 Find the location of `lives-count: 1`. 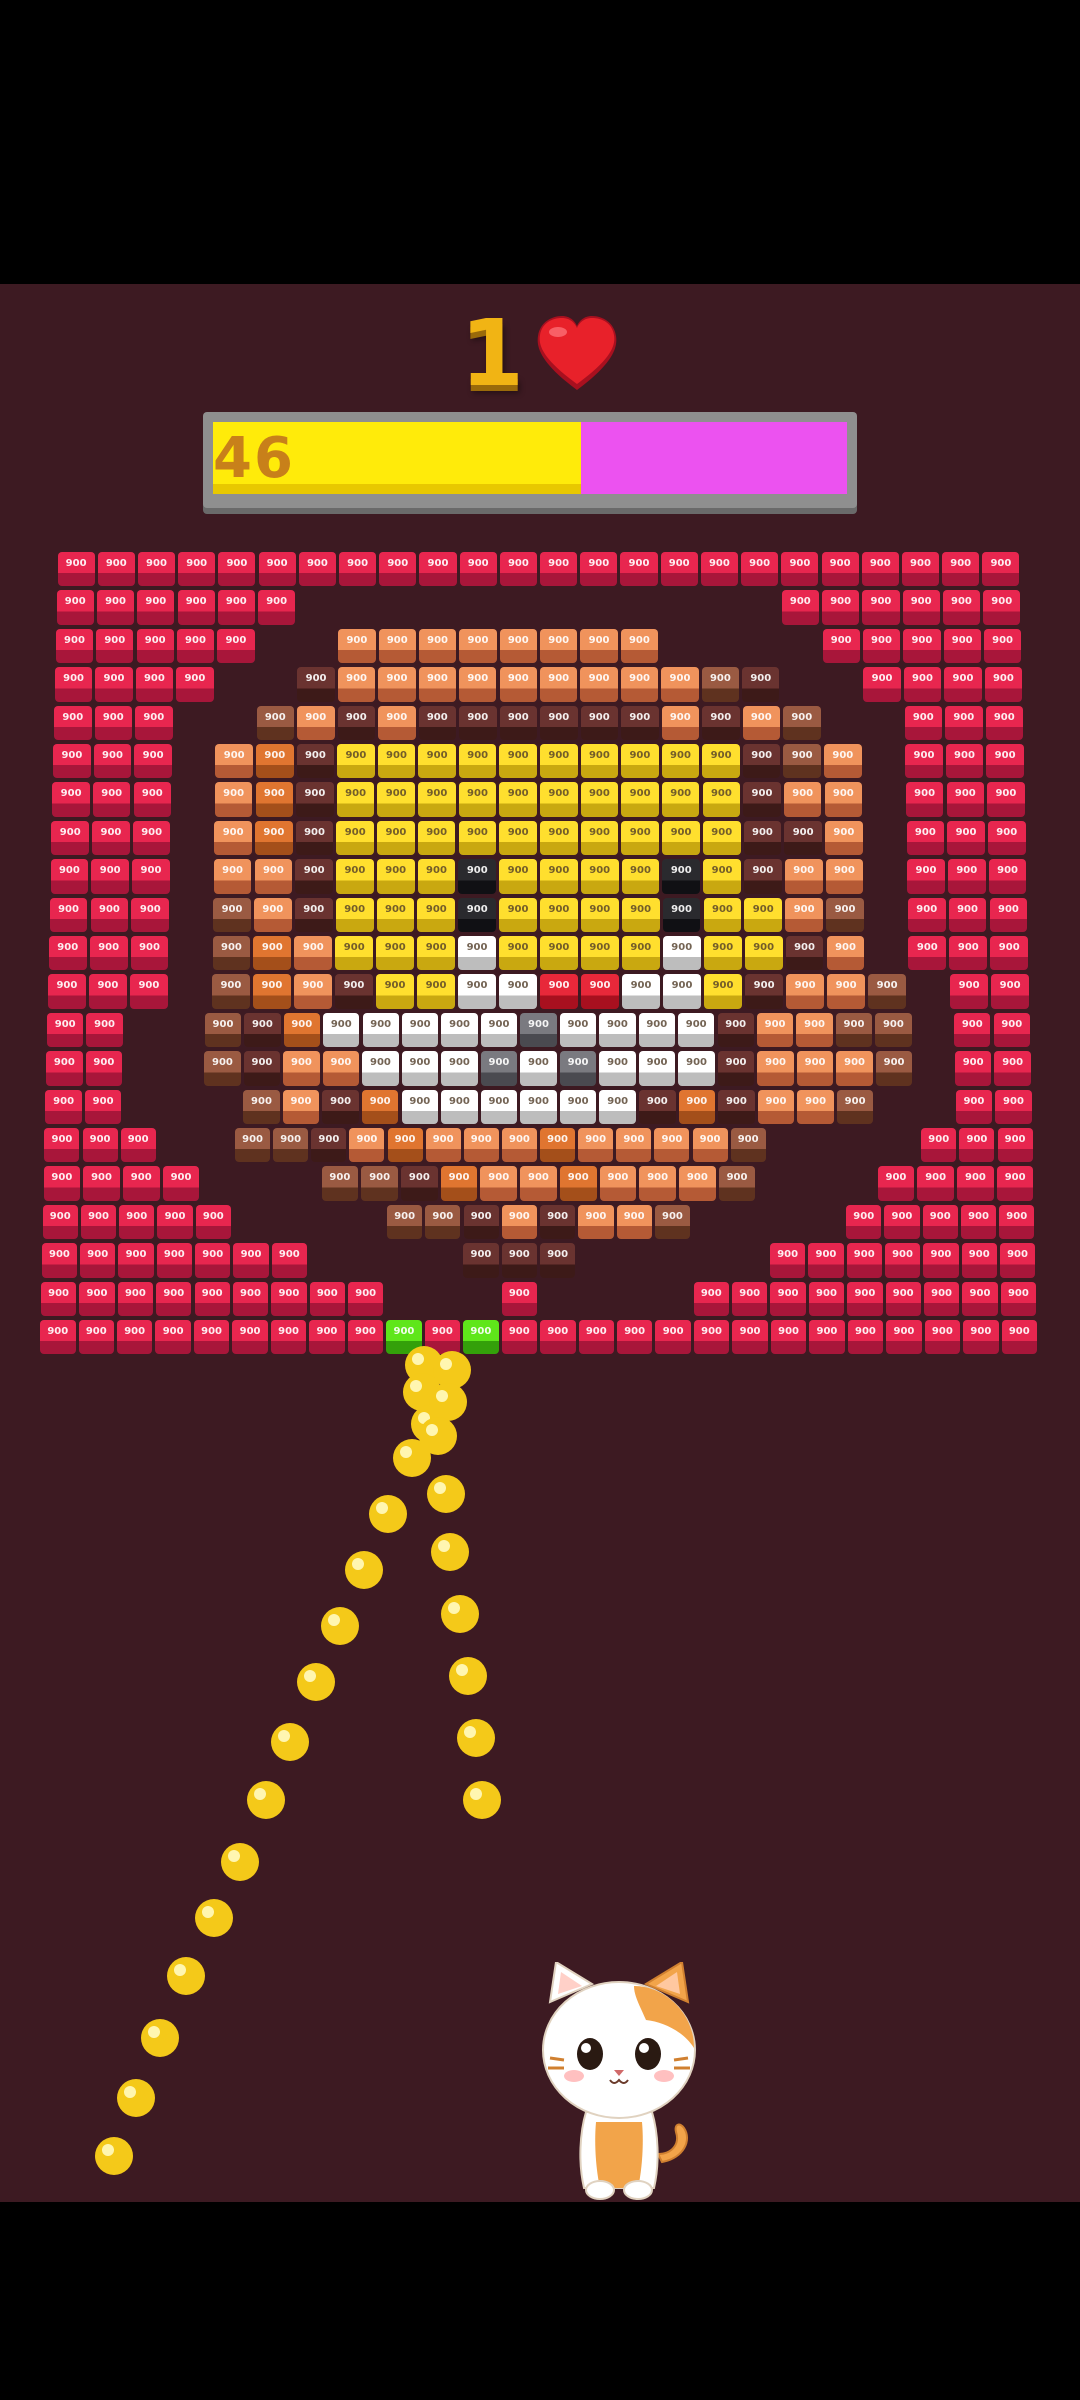

lives-count: 1 is located at coordinates (491, 353).